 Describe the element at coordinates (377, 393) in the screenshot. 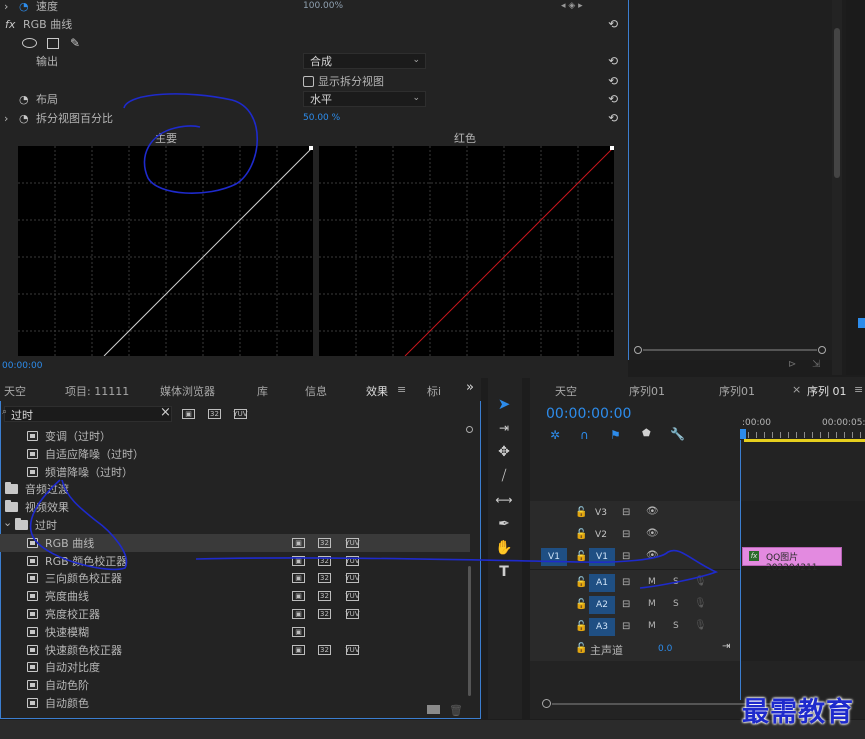

I see `tab-effects: 效果` at that location.